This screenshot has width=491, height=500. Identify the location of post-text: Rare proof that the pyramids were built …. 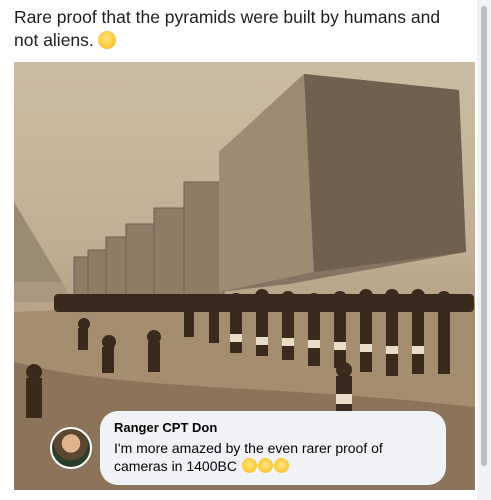
(227, 28).